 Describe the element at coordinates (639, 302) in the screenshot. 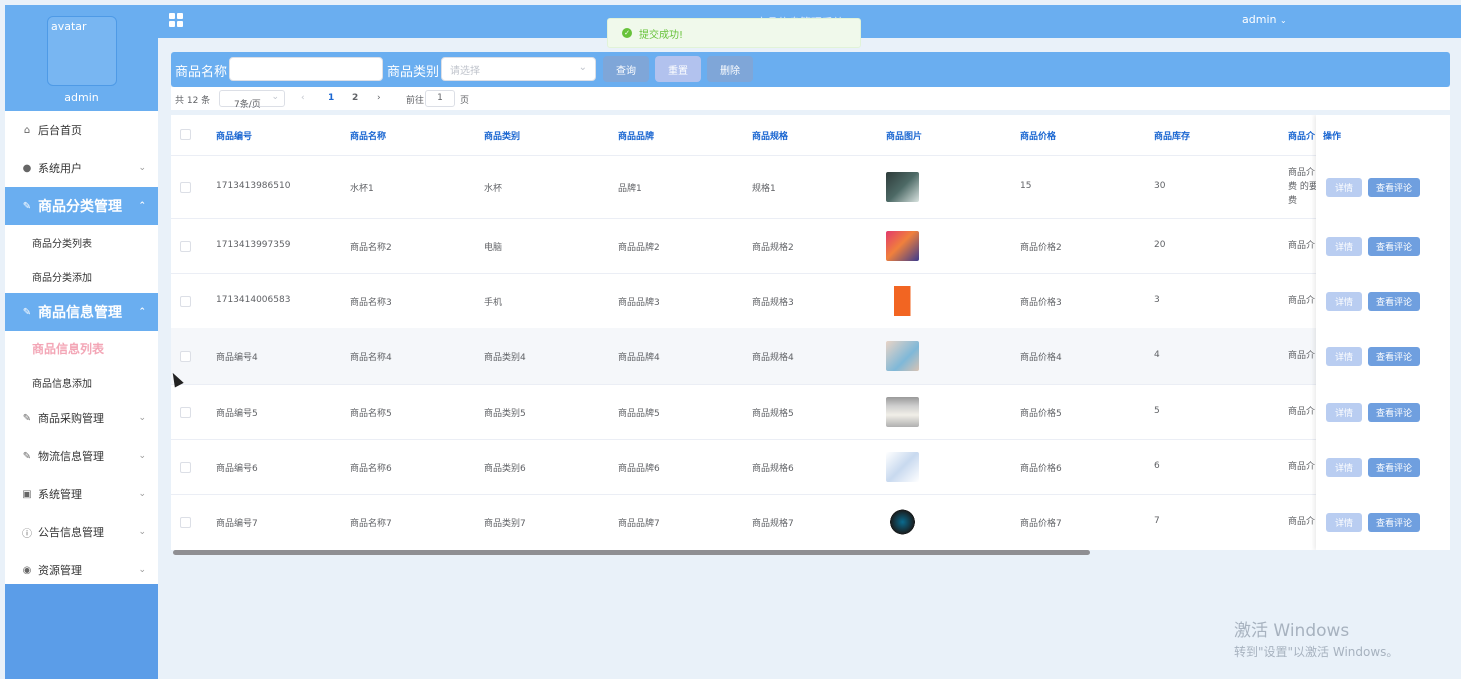

I see `cell-brand: 商品品牌3` at that location.